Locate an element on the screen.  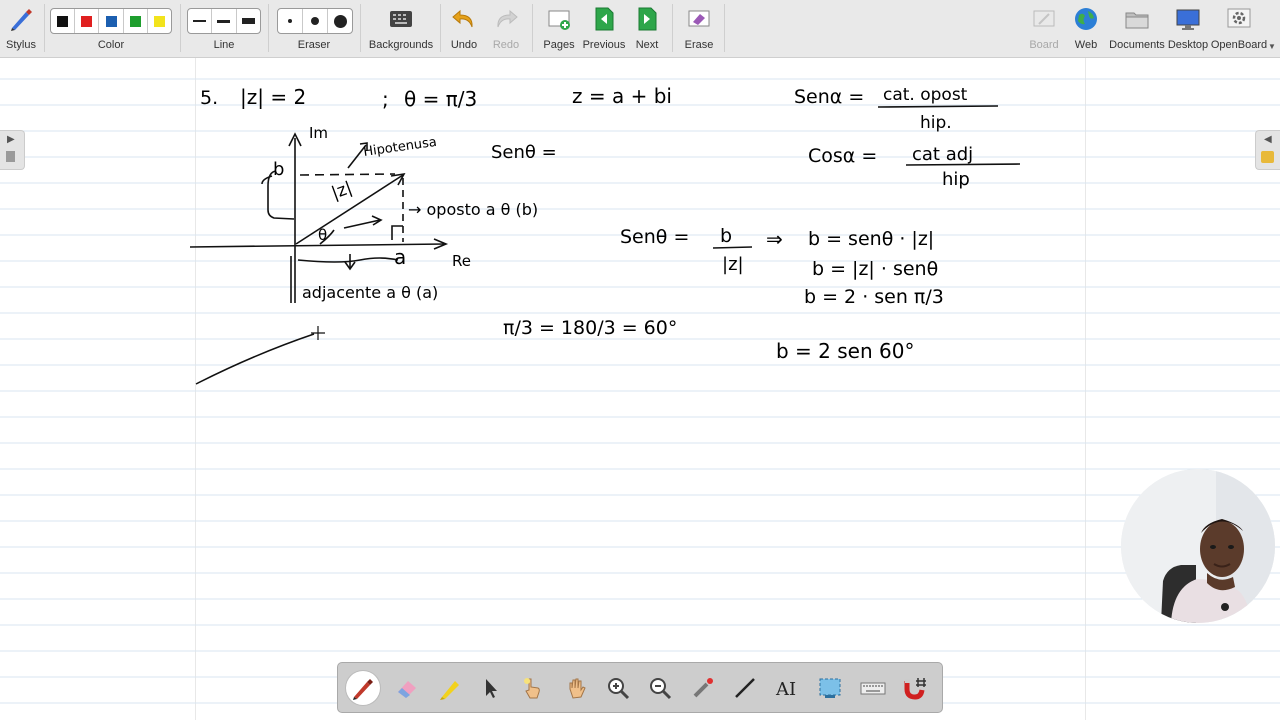
text-tool: AI is located at coordinates (787, 688).